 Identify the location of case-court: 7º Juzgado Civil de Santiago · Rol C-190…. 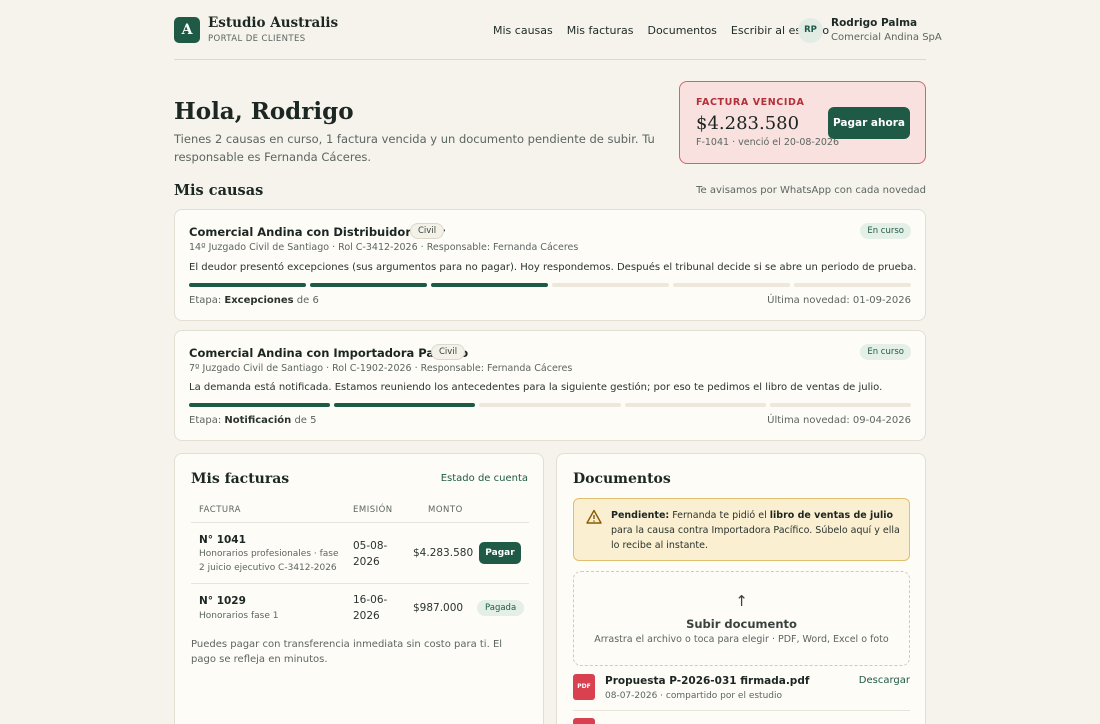
(381, 368).